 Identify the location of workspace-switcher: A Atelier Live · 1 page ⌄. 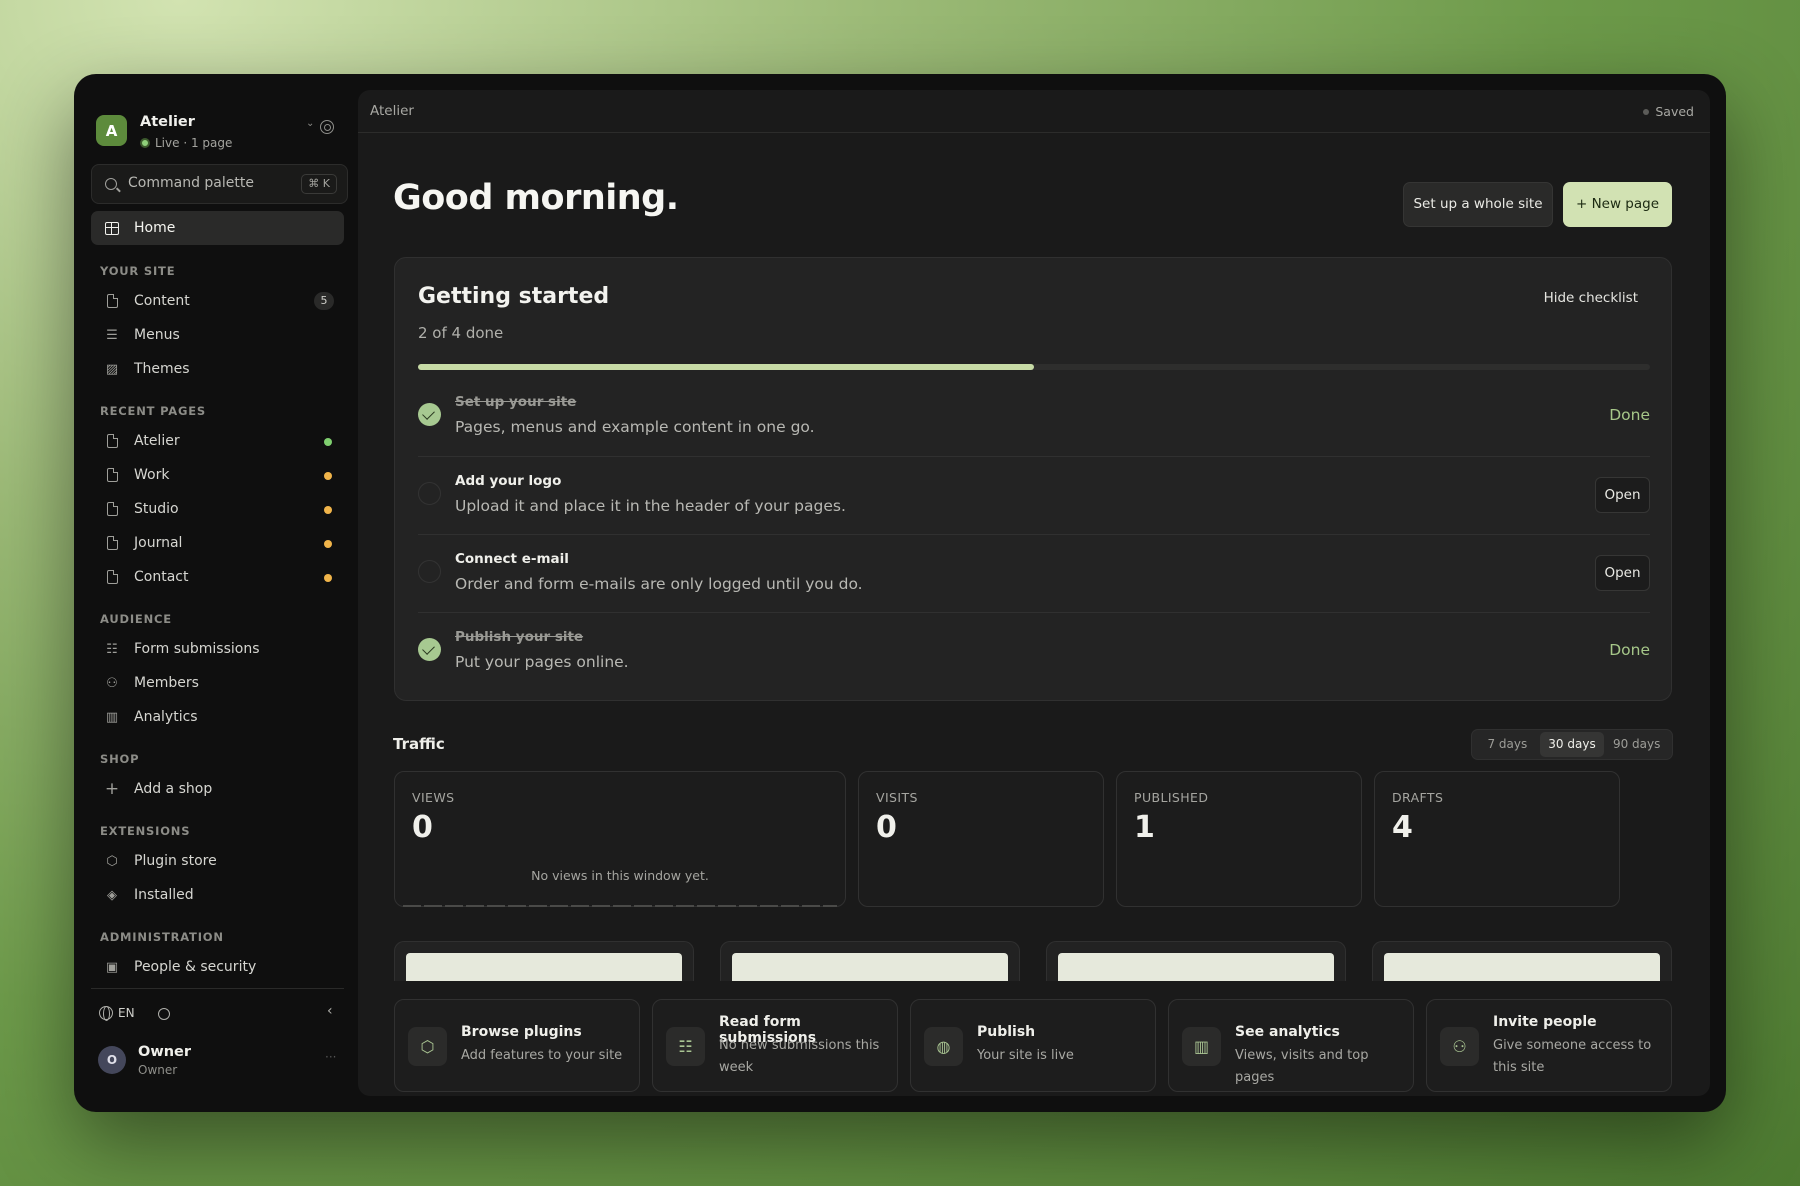
(211, 132).